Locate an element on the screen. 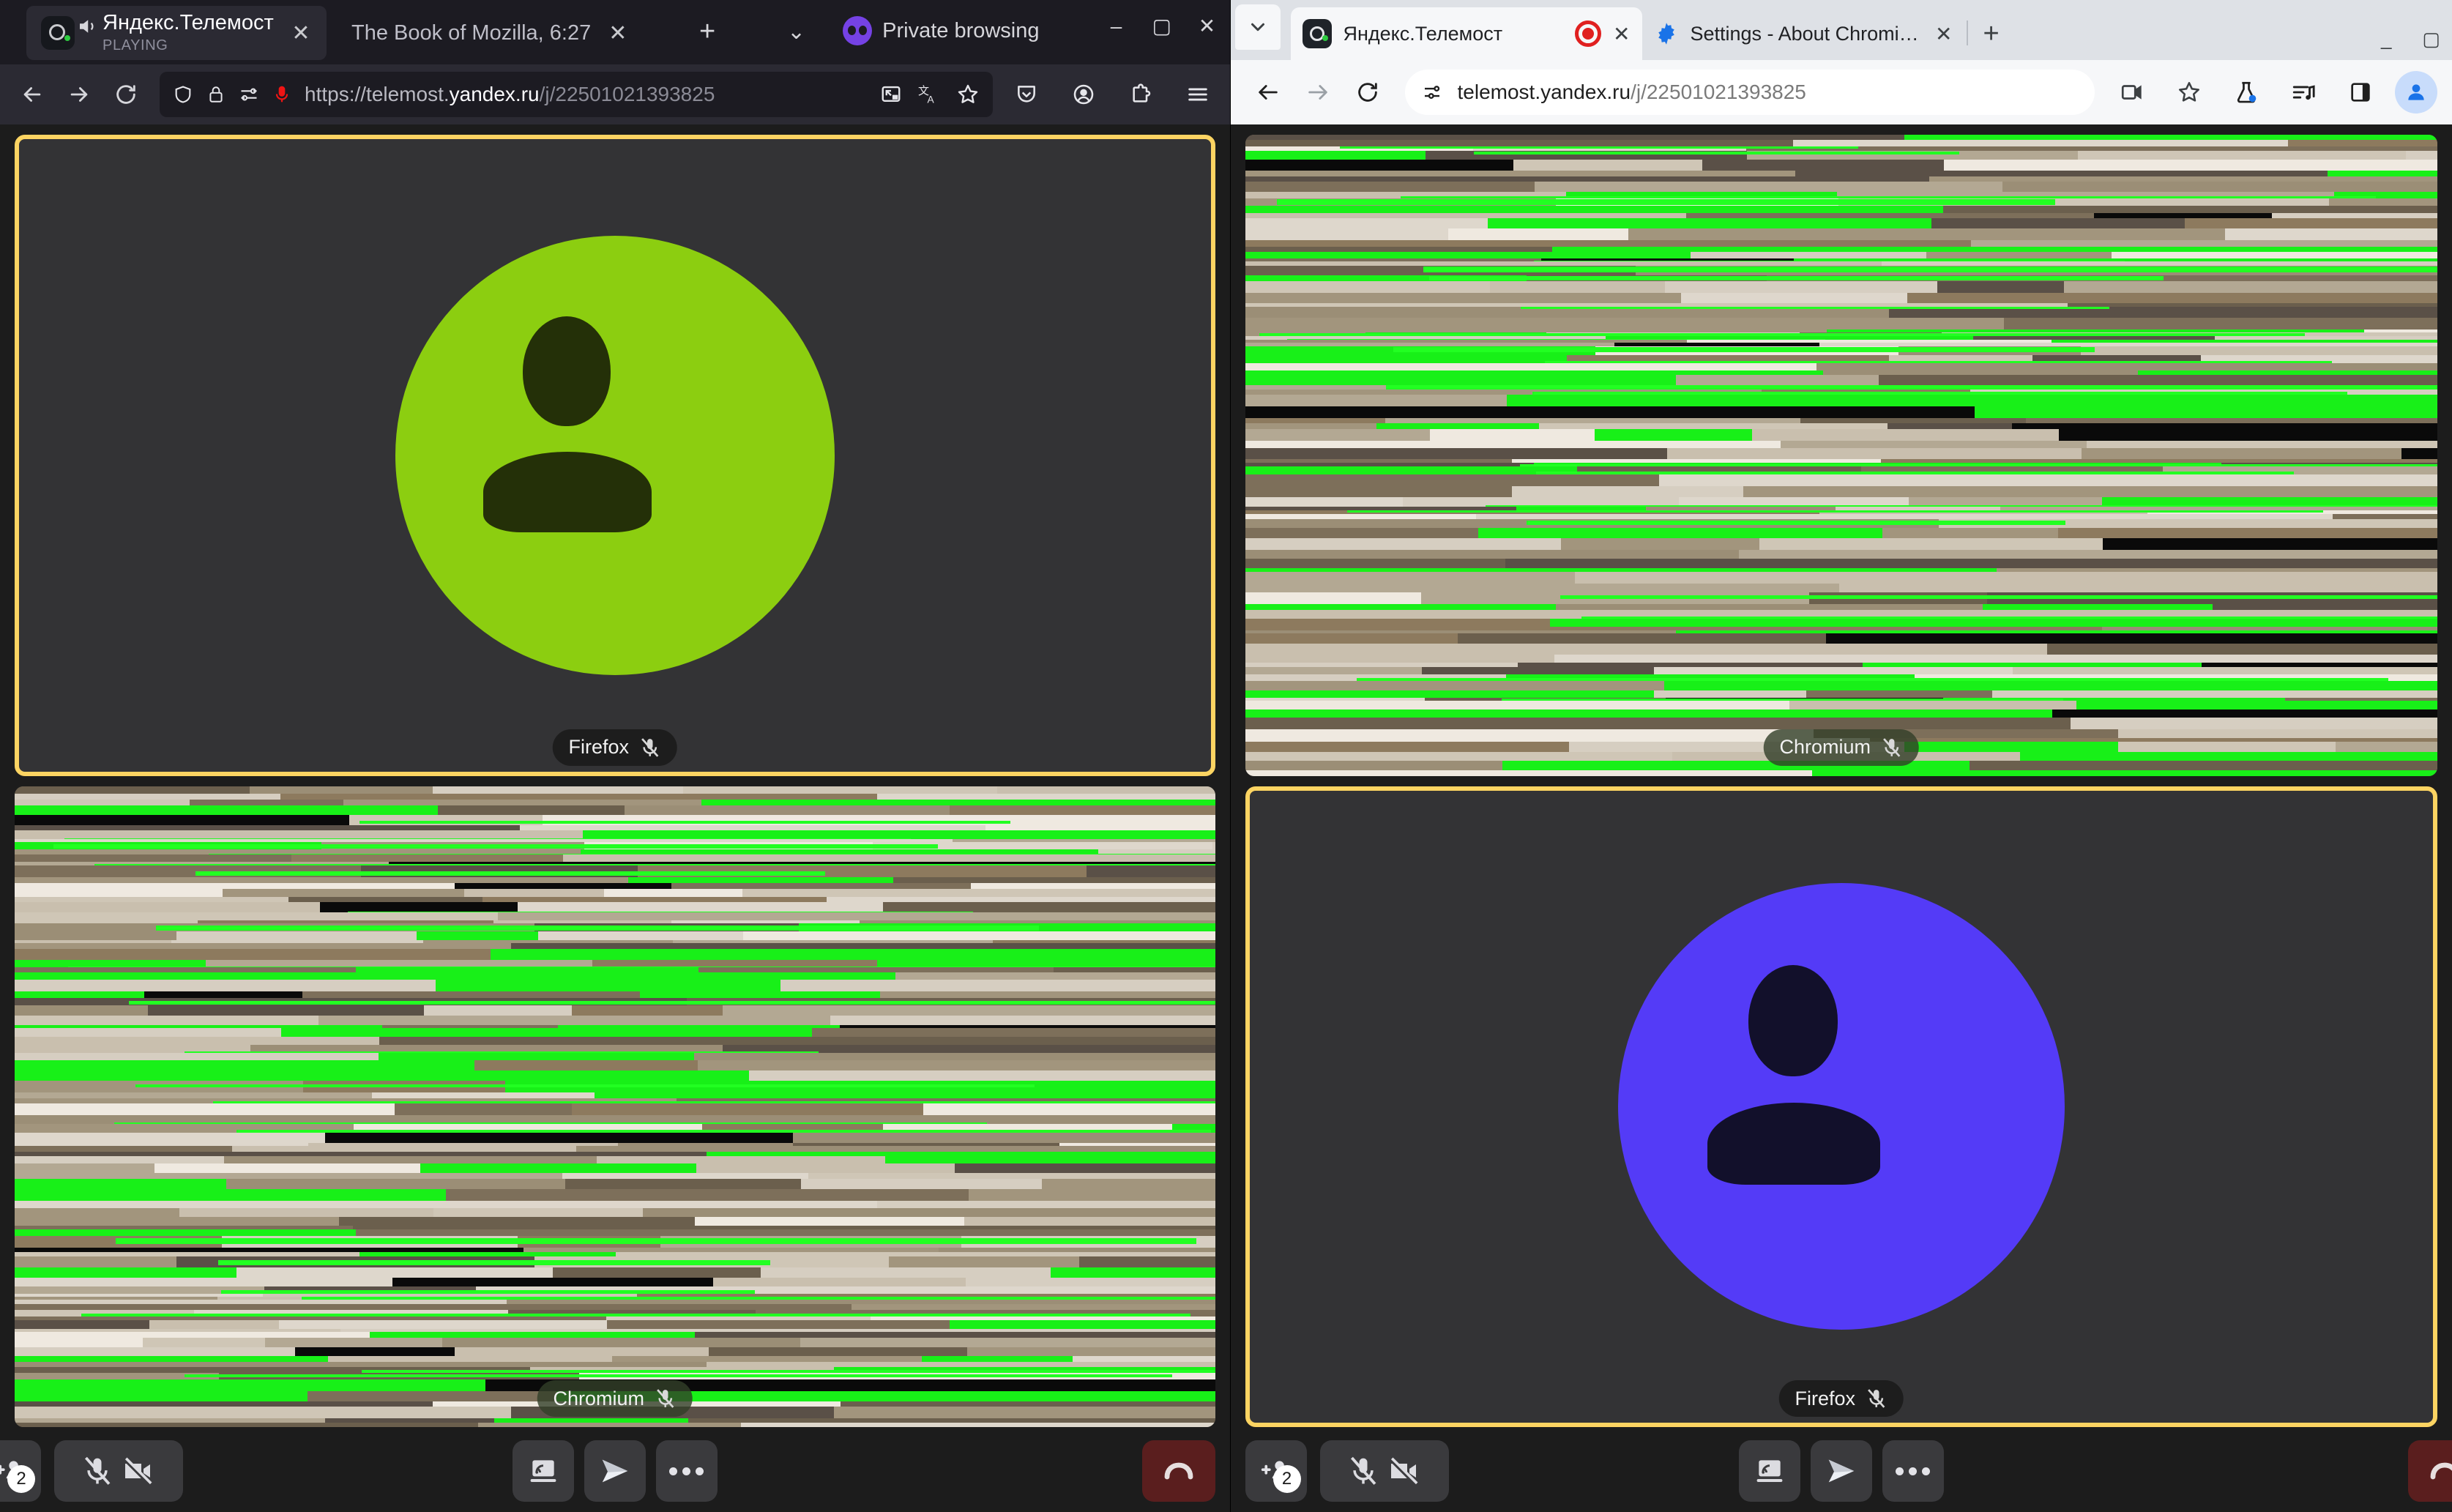 Image resolution: width=2452 pixels, height=1512 pixels. participant-name: Chromium is located at coordinates (1825, 747).